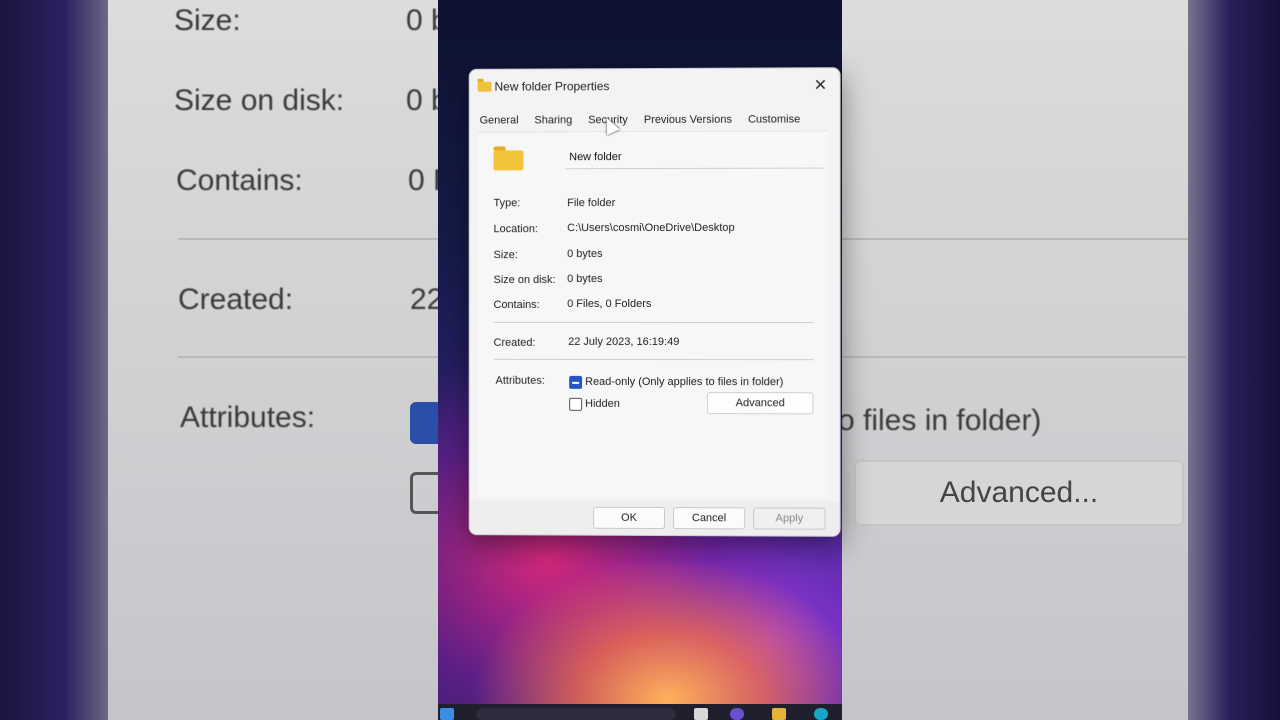 Image resolution: width=1280 pixels, height=720 pixels. I want to click on taskbar, so click(640, 712).